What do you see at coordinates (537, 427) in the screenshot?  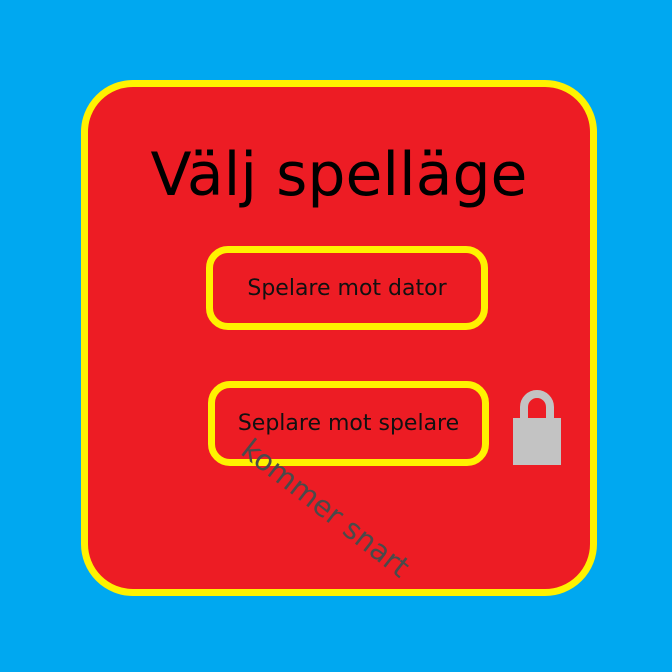 I see `padlock-icon` at bounding box center [537, 427].